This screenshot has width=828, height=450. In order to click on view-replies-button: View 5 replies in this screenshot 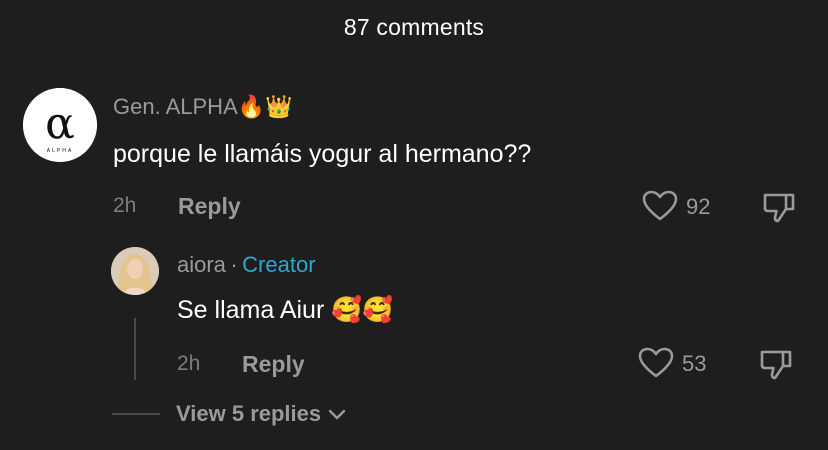, I will do `click(261, 414)`.